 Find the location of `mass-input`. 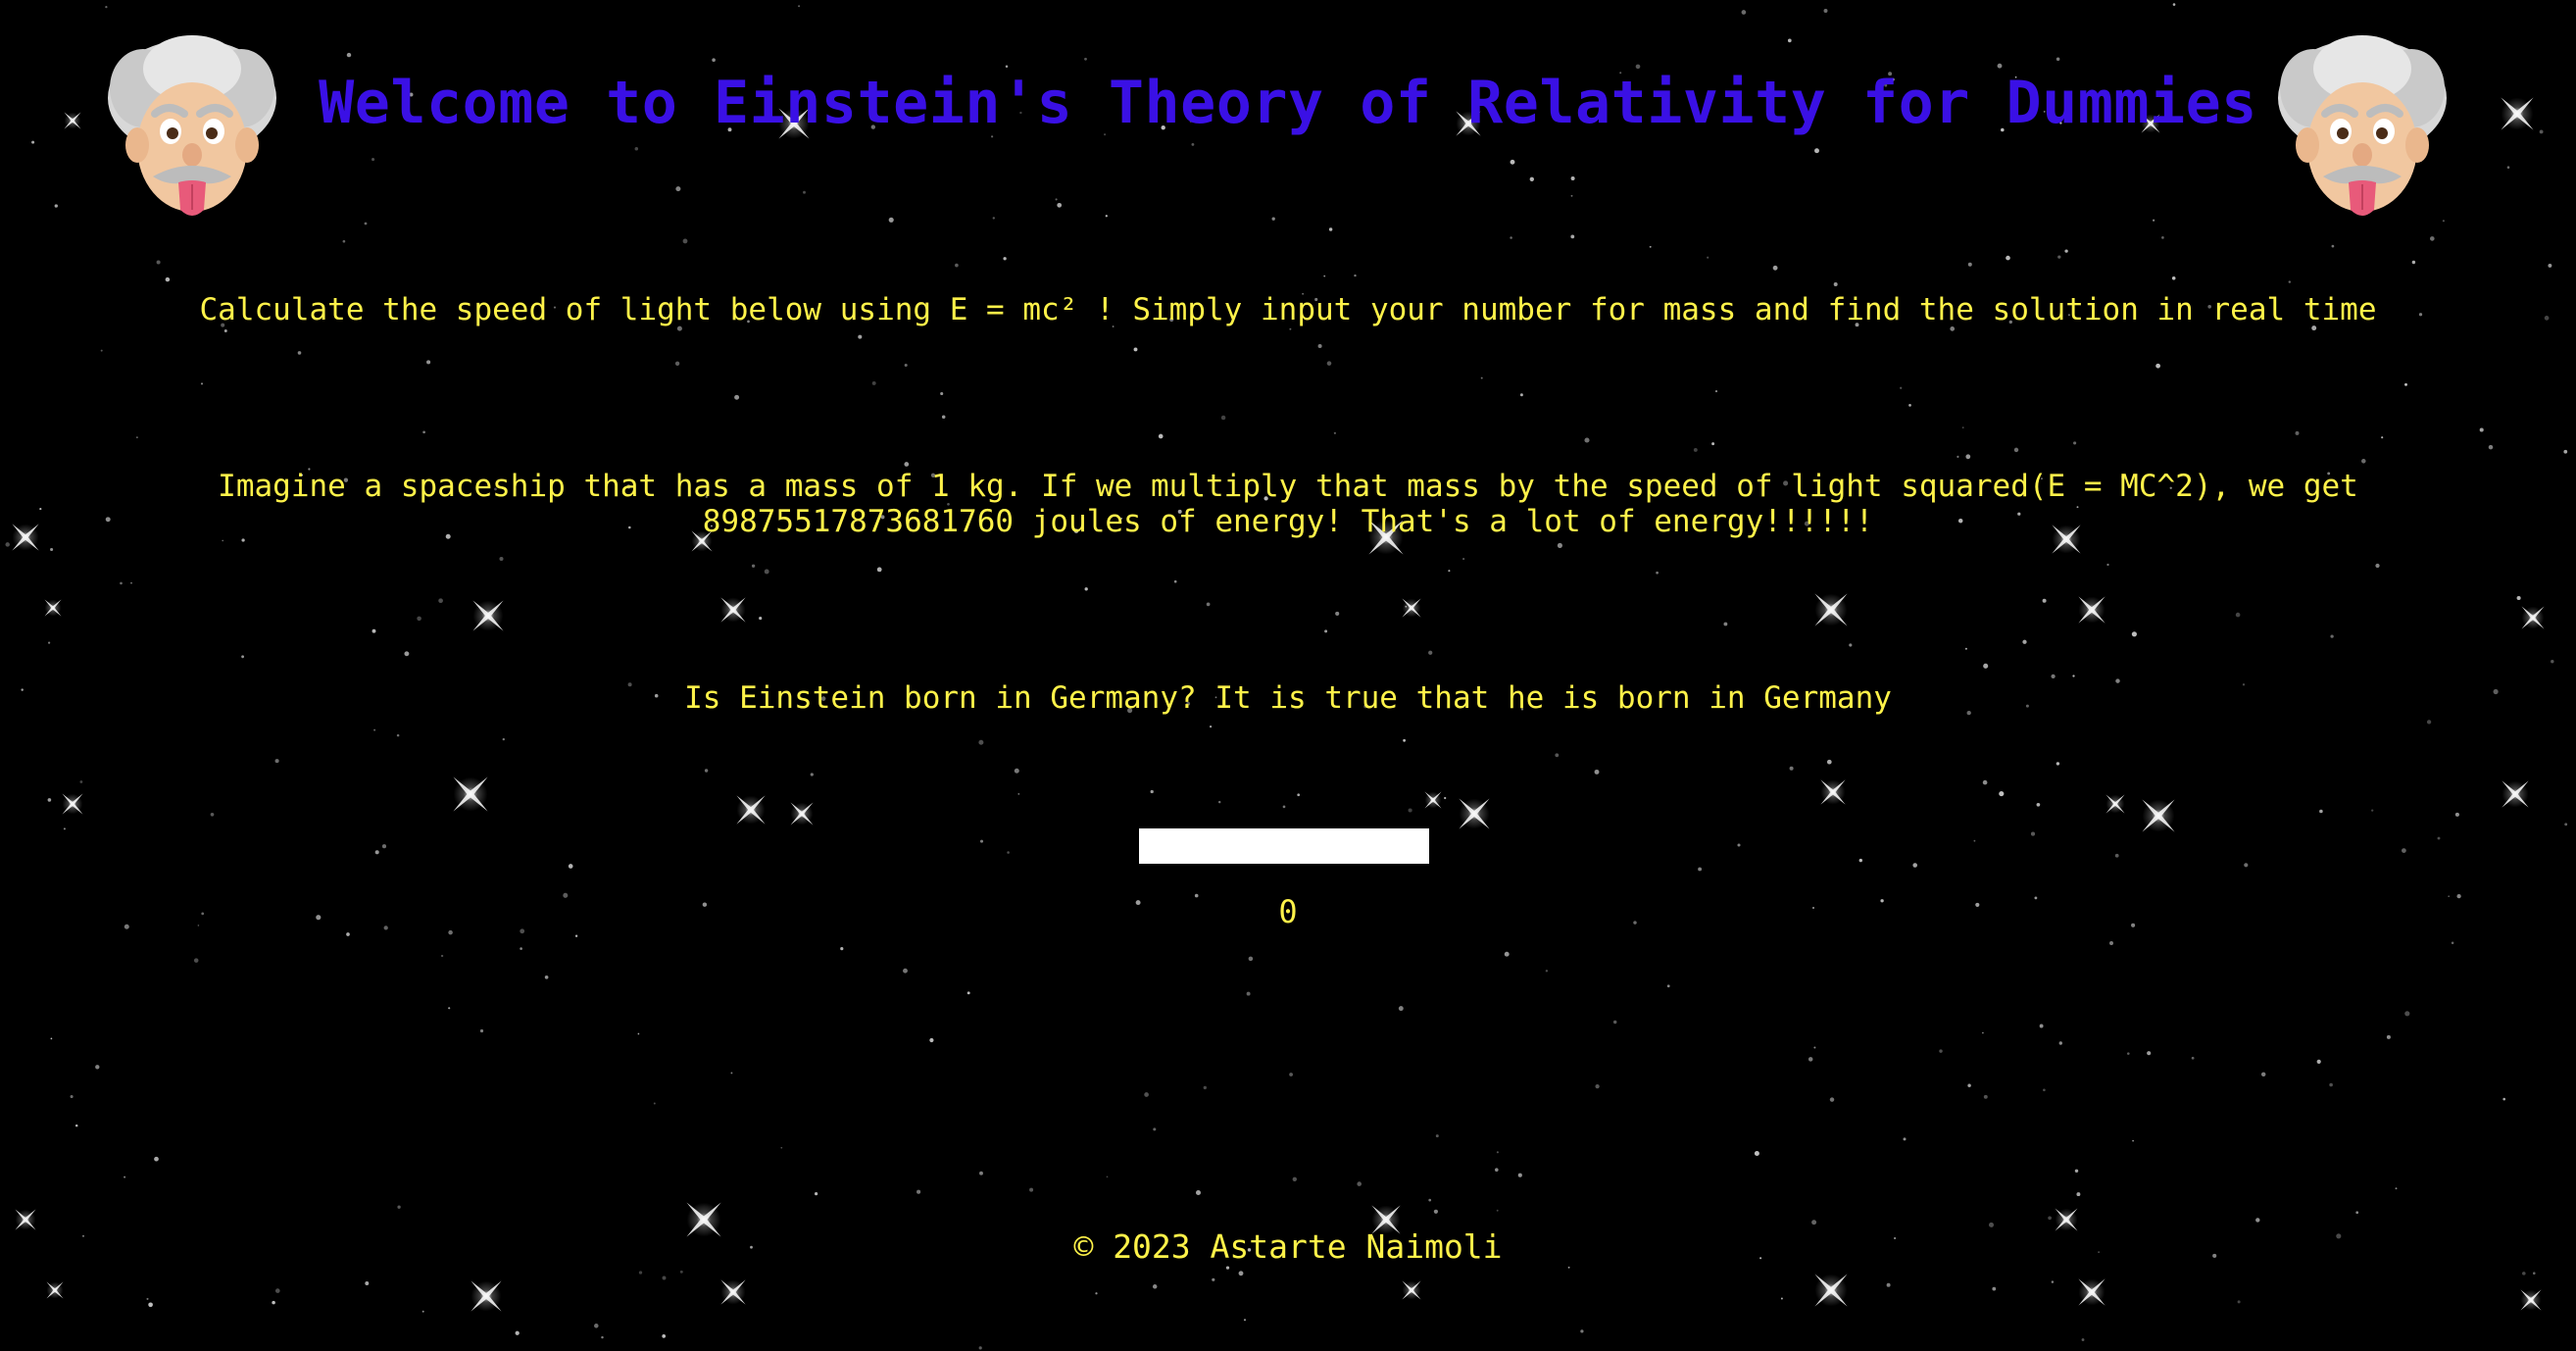

mass-input is located at coordinates (1284, 846).